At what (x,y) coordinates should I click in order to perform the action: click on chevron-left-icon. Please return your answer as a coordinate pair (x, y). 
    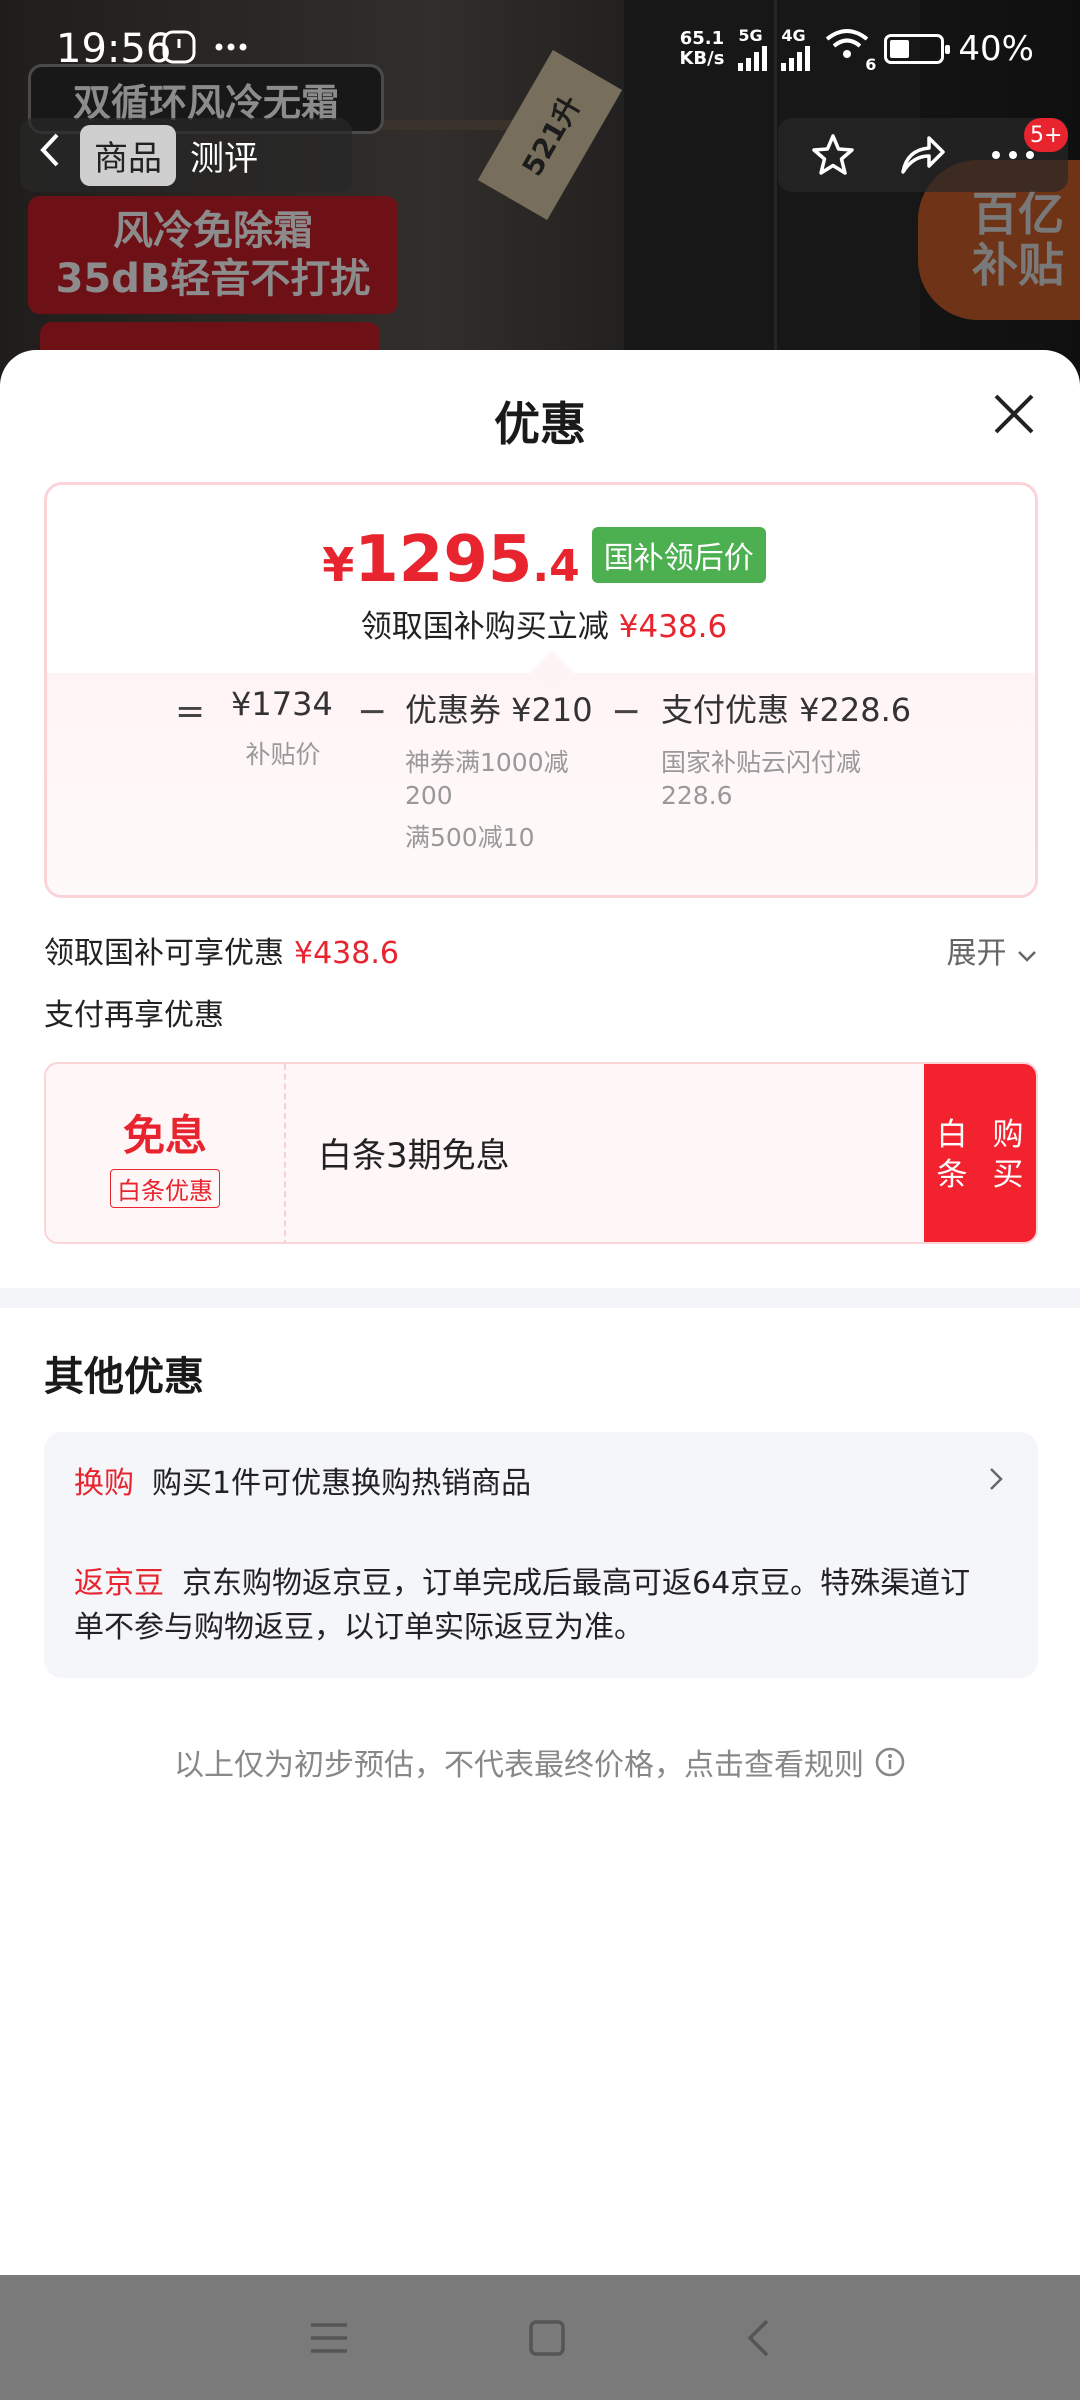
    Looking at the image, I should click on (49, 150).